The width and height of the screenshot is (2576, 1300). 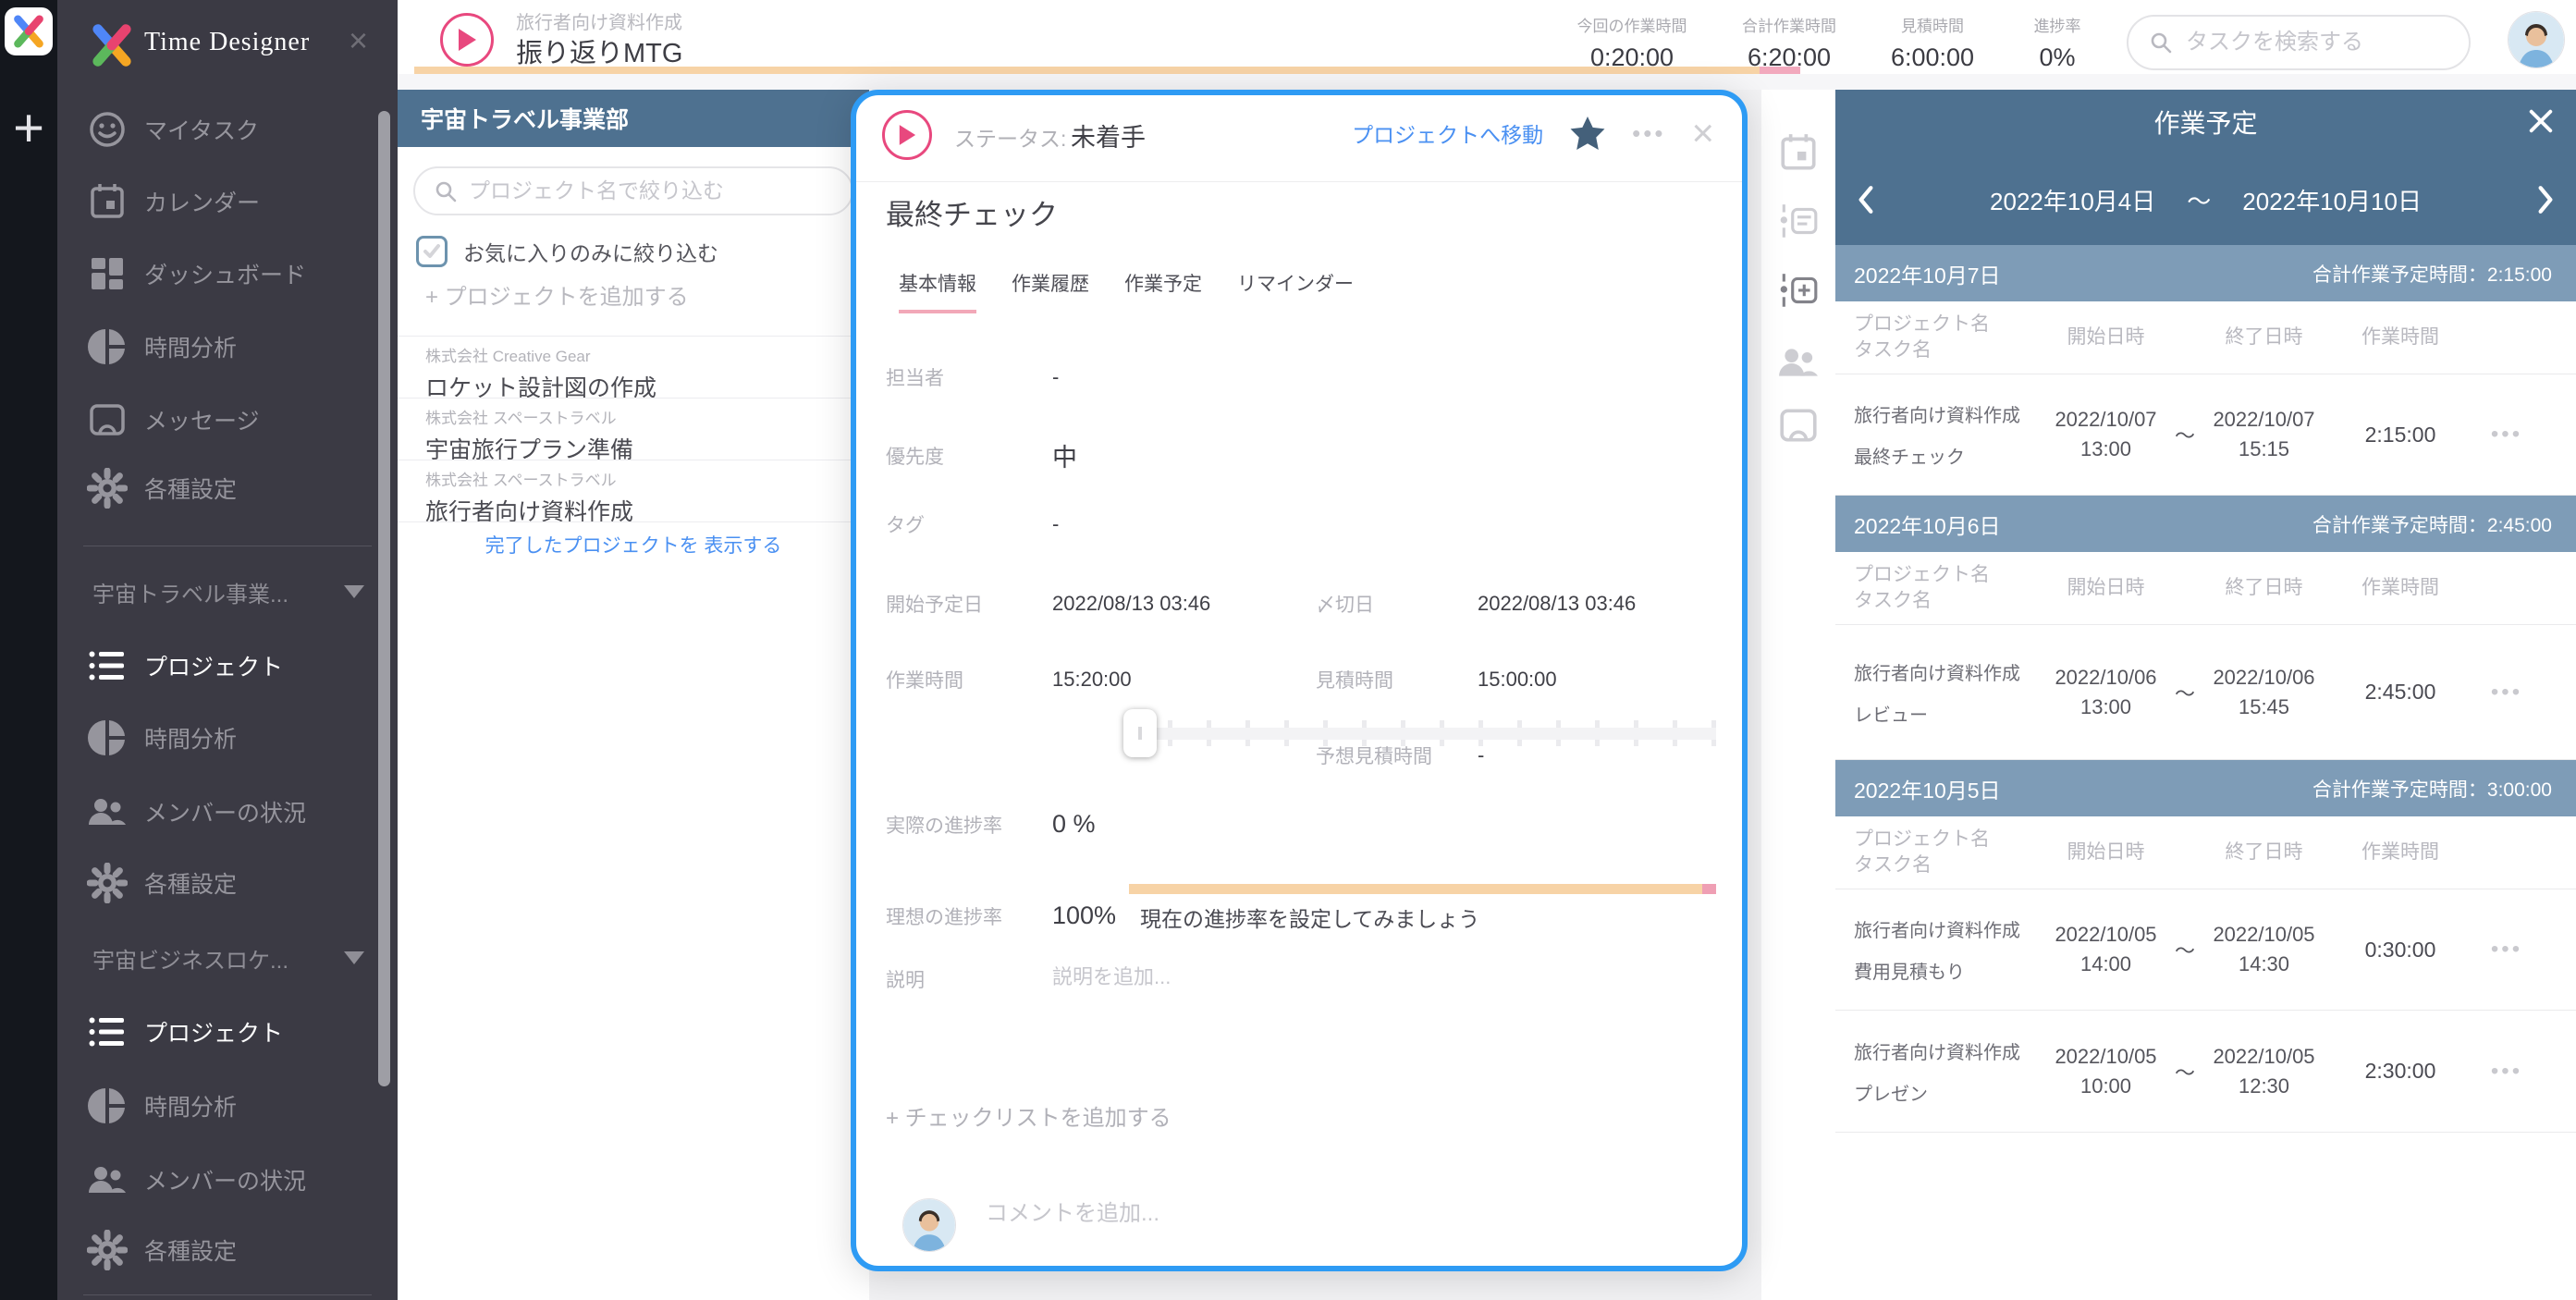 What do you see at coordinates (1297, 455) in the screenshot?
I see `field-priority: 優先度 中` at bounding box center [1297, 455].